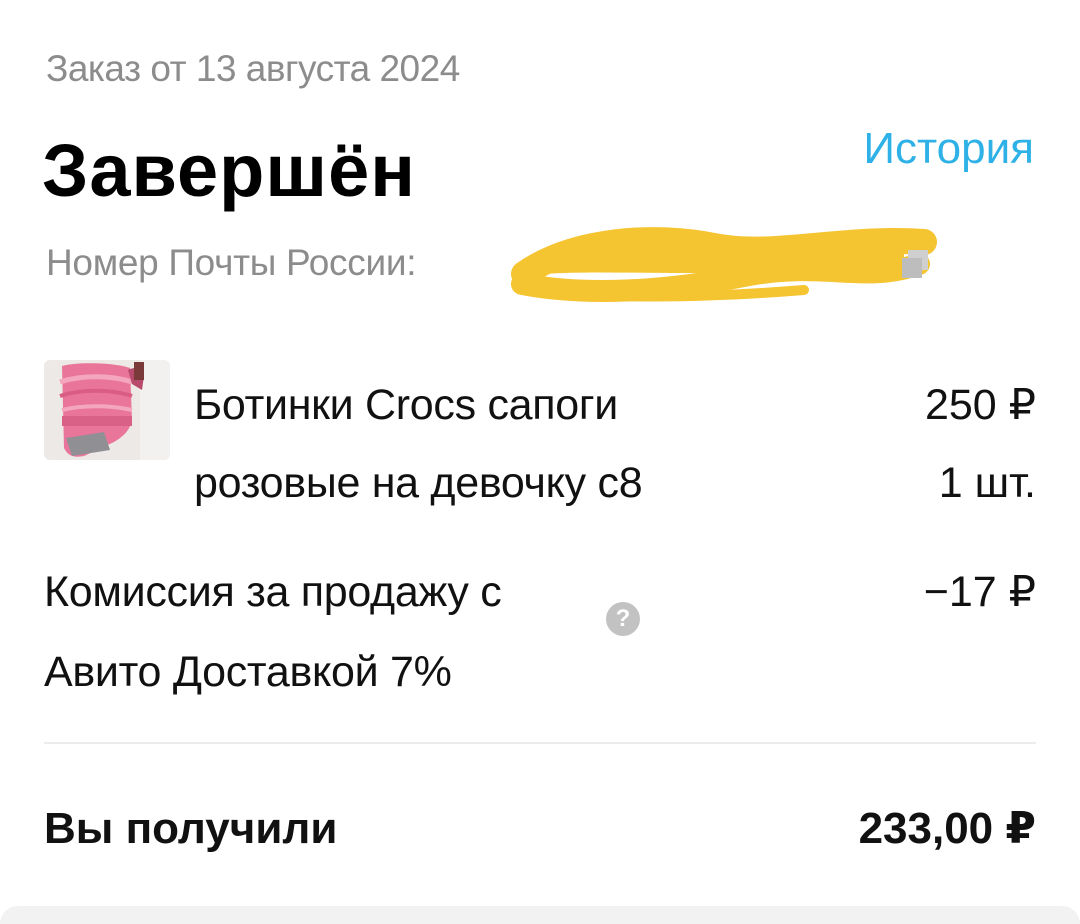 The image size is (1080, 924). Describe the element at coordinates (980, 405) in the screenshot. I see `product-price: 250 ₽` at that location.